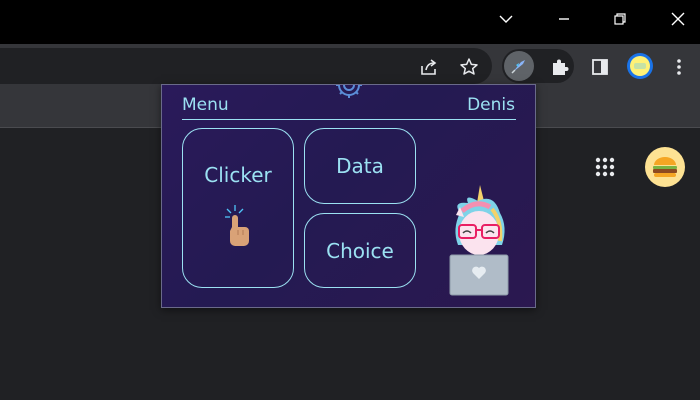 The height and width of the screenshot is (400, 700). Describe the element at coordinates (349, 95) in the screenshot. I see `gear-icon` at that location.